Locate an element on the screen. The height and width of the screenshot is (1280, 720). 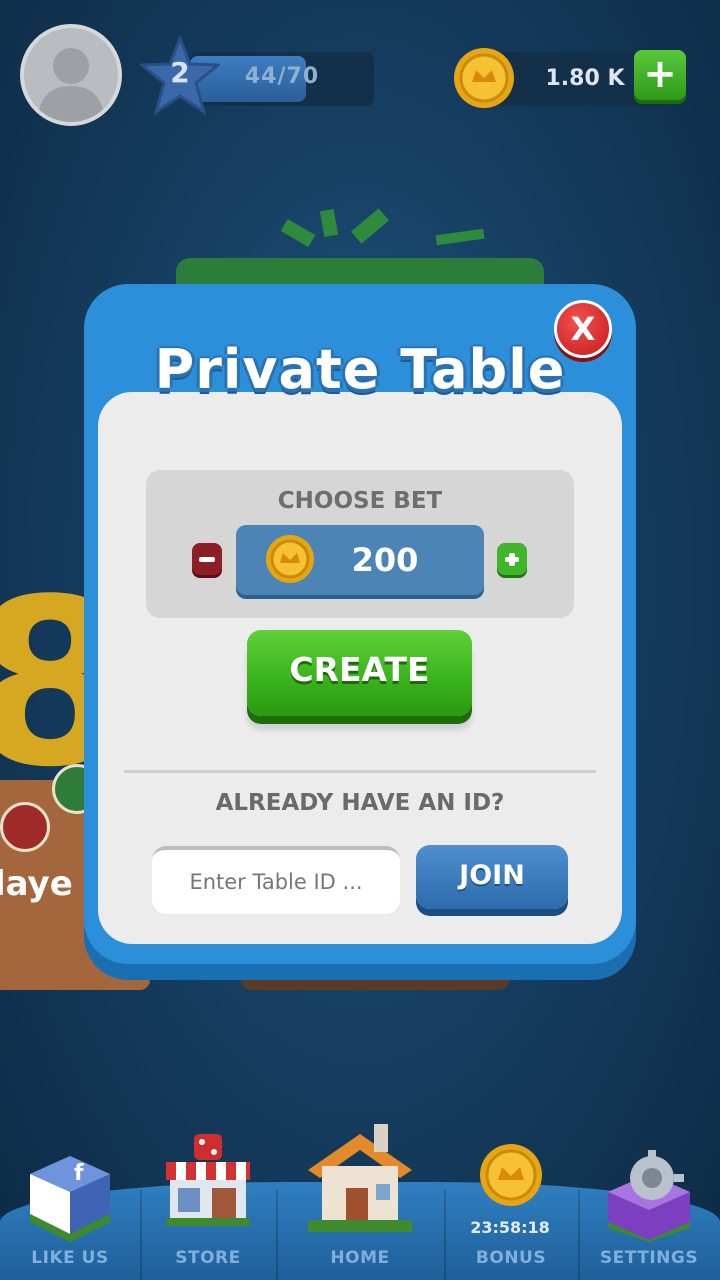
store-icon is located at coordinates (208, 1180).